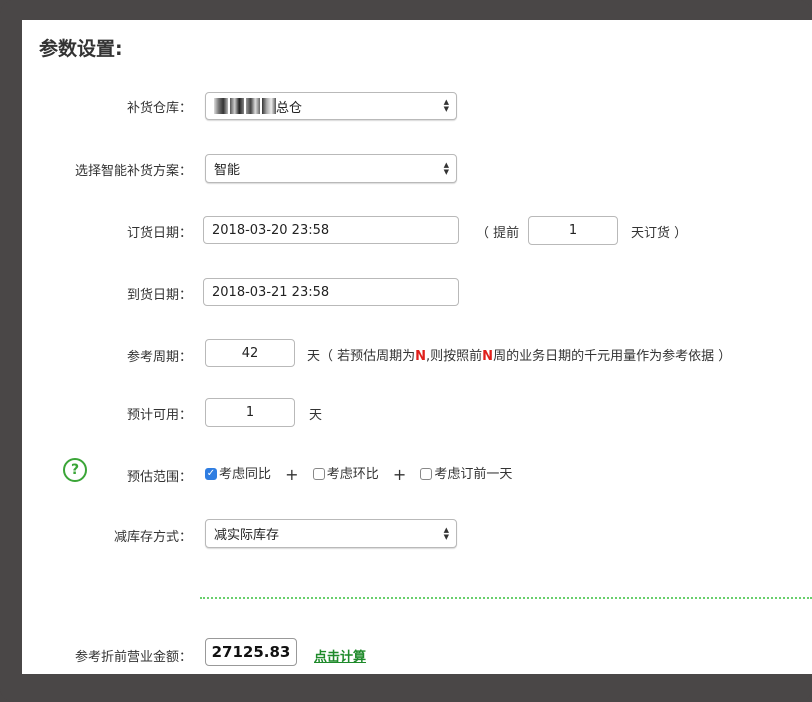  What do you see at coordinates (75, 470) in the screenshot?
I see `help-icon: ?` at bounding box center [75, 470].